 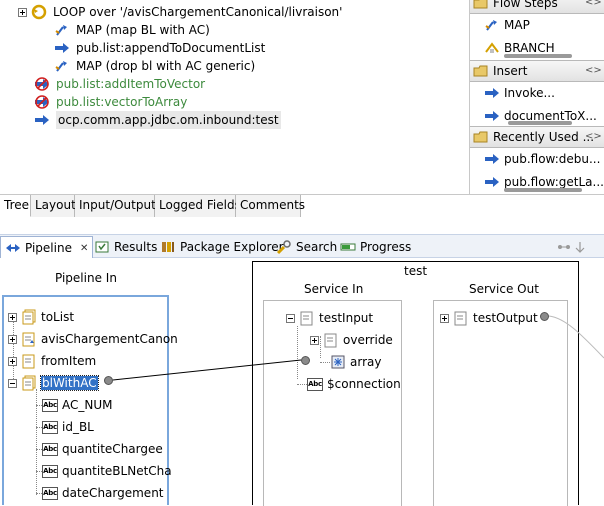 I want to click on service-in-title: Service In, so click(x=334, y=289).